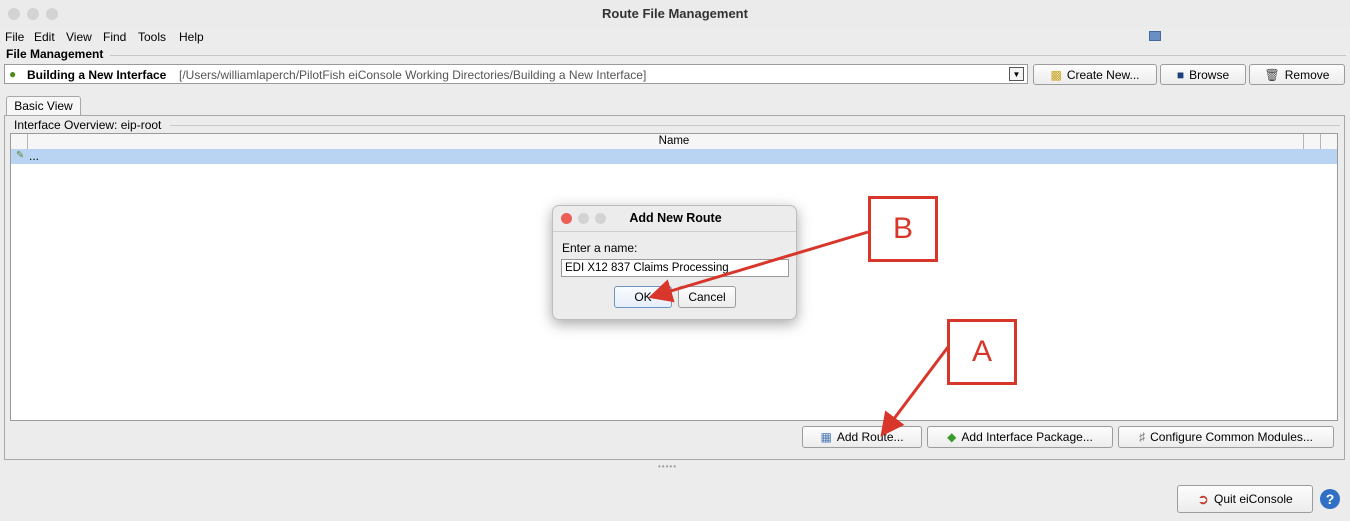 This screenshot has width=1350, height=521. Describe the element at coordinates (915, 391) in the screenshot. I see `arrow-a` at that location.